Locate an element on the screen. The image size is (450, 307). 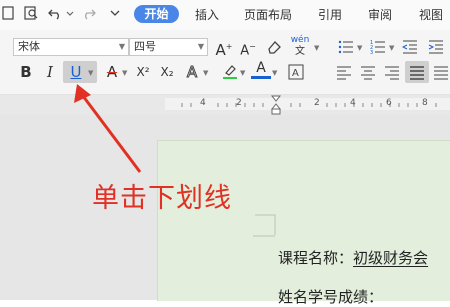
file-icon is located at coordinates (8, 13).